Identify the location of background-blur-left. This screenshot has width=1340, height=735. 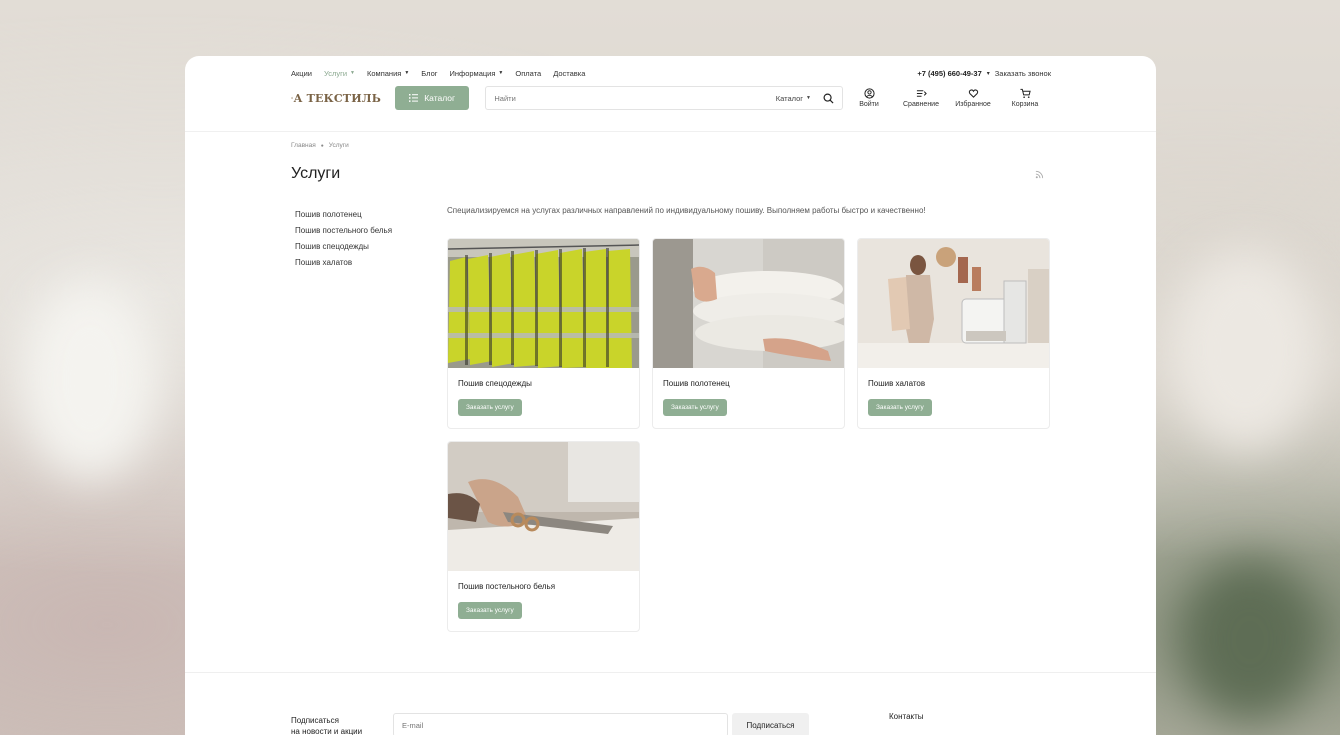
(90, 380).